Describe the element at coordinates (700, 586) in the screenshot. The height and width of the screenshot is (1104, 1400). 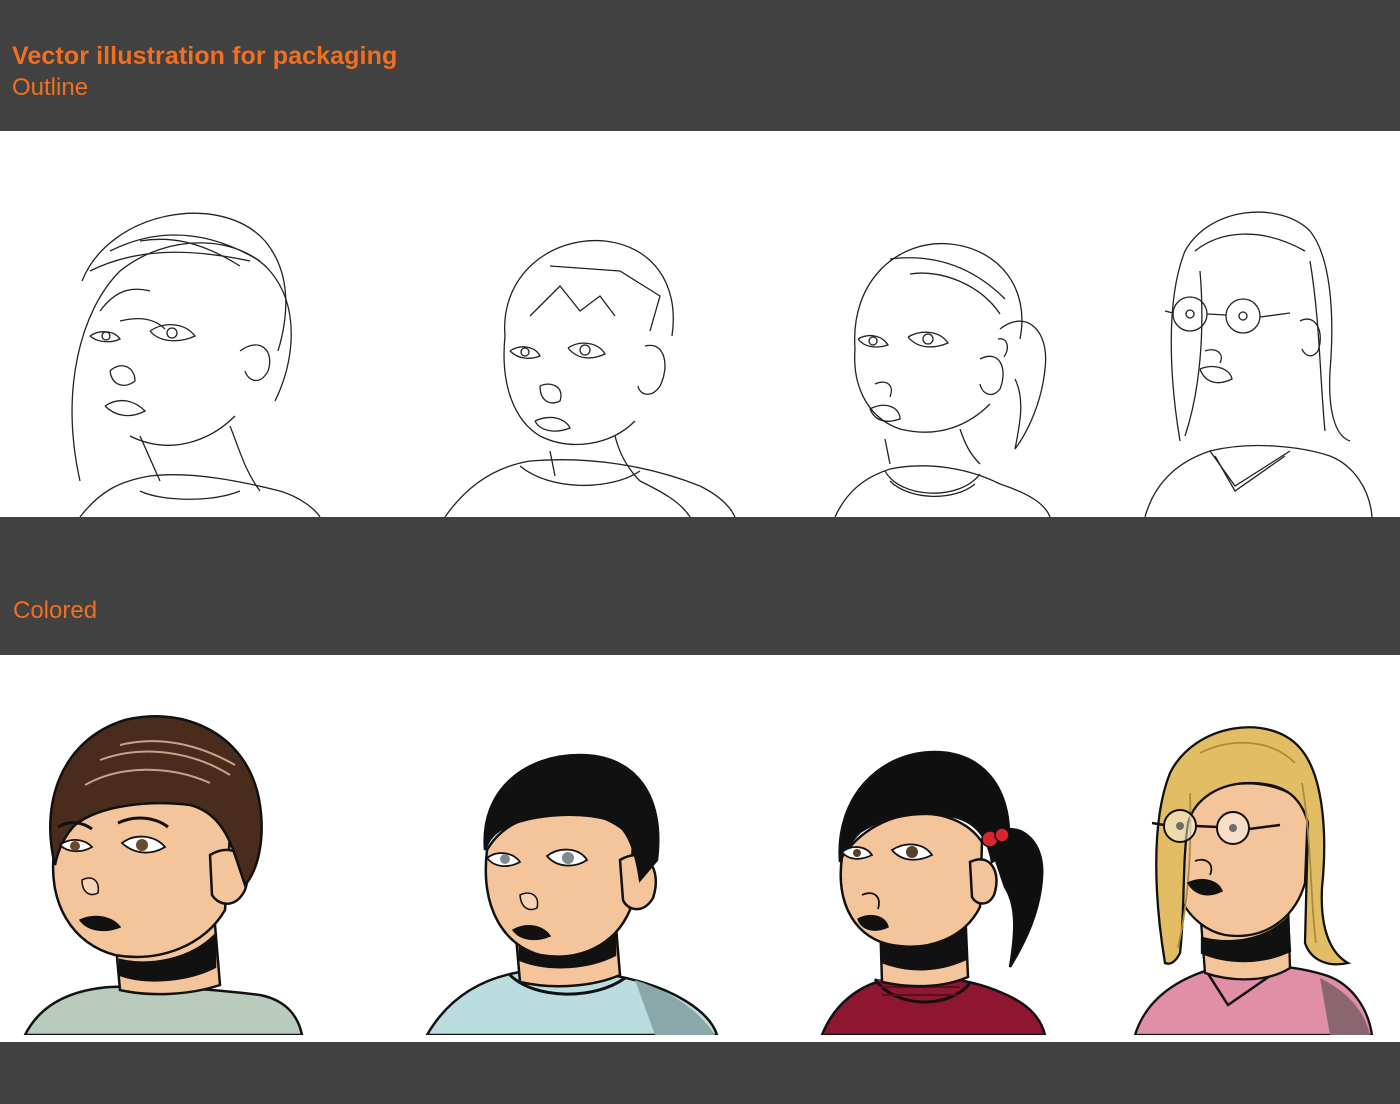
I see `middle-band` at that location.